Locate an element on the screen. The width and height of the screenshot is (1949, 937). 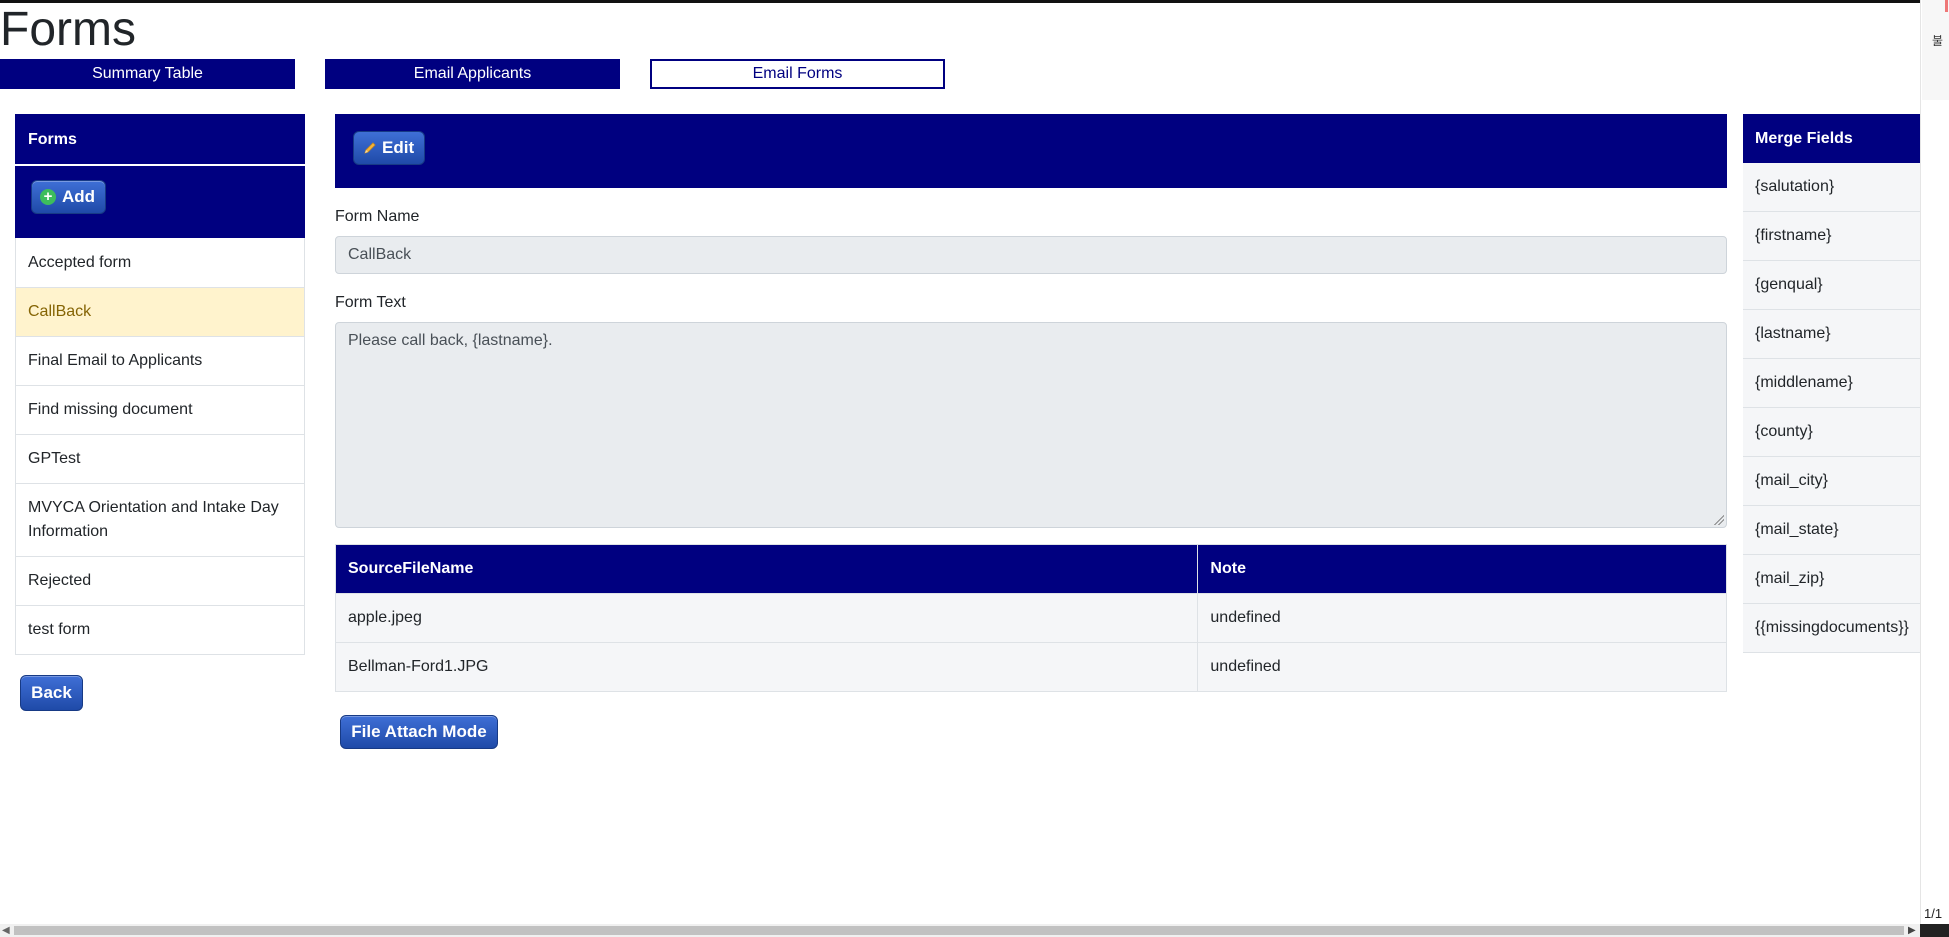
list-item: Accepted form is located at coordinates (160, 262).